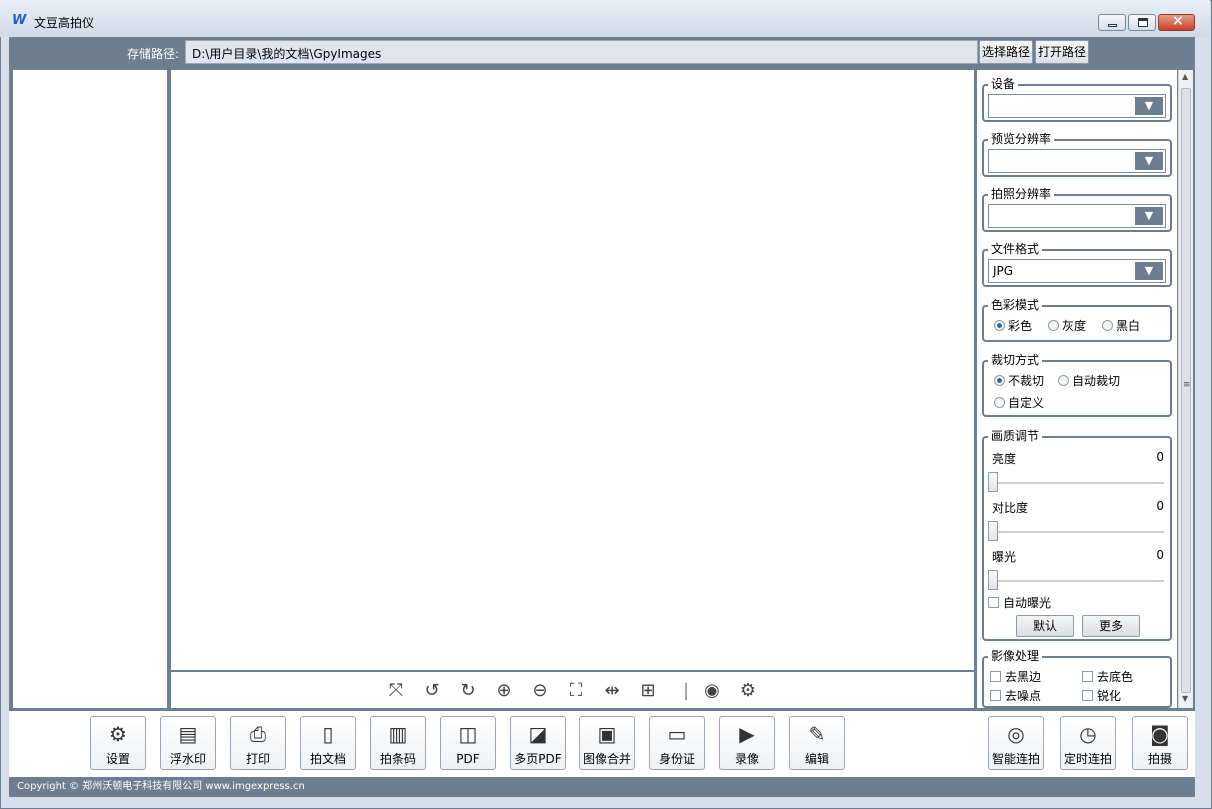 The width and height of the screenshot is (1212, 809). I want to click on crop-auto-radio: 自动裁切, so click(1089, 381).